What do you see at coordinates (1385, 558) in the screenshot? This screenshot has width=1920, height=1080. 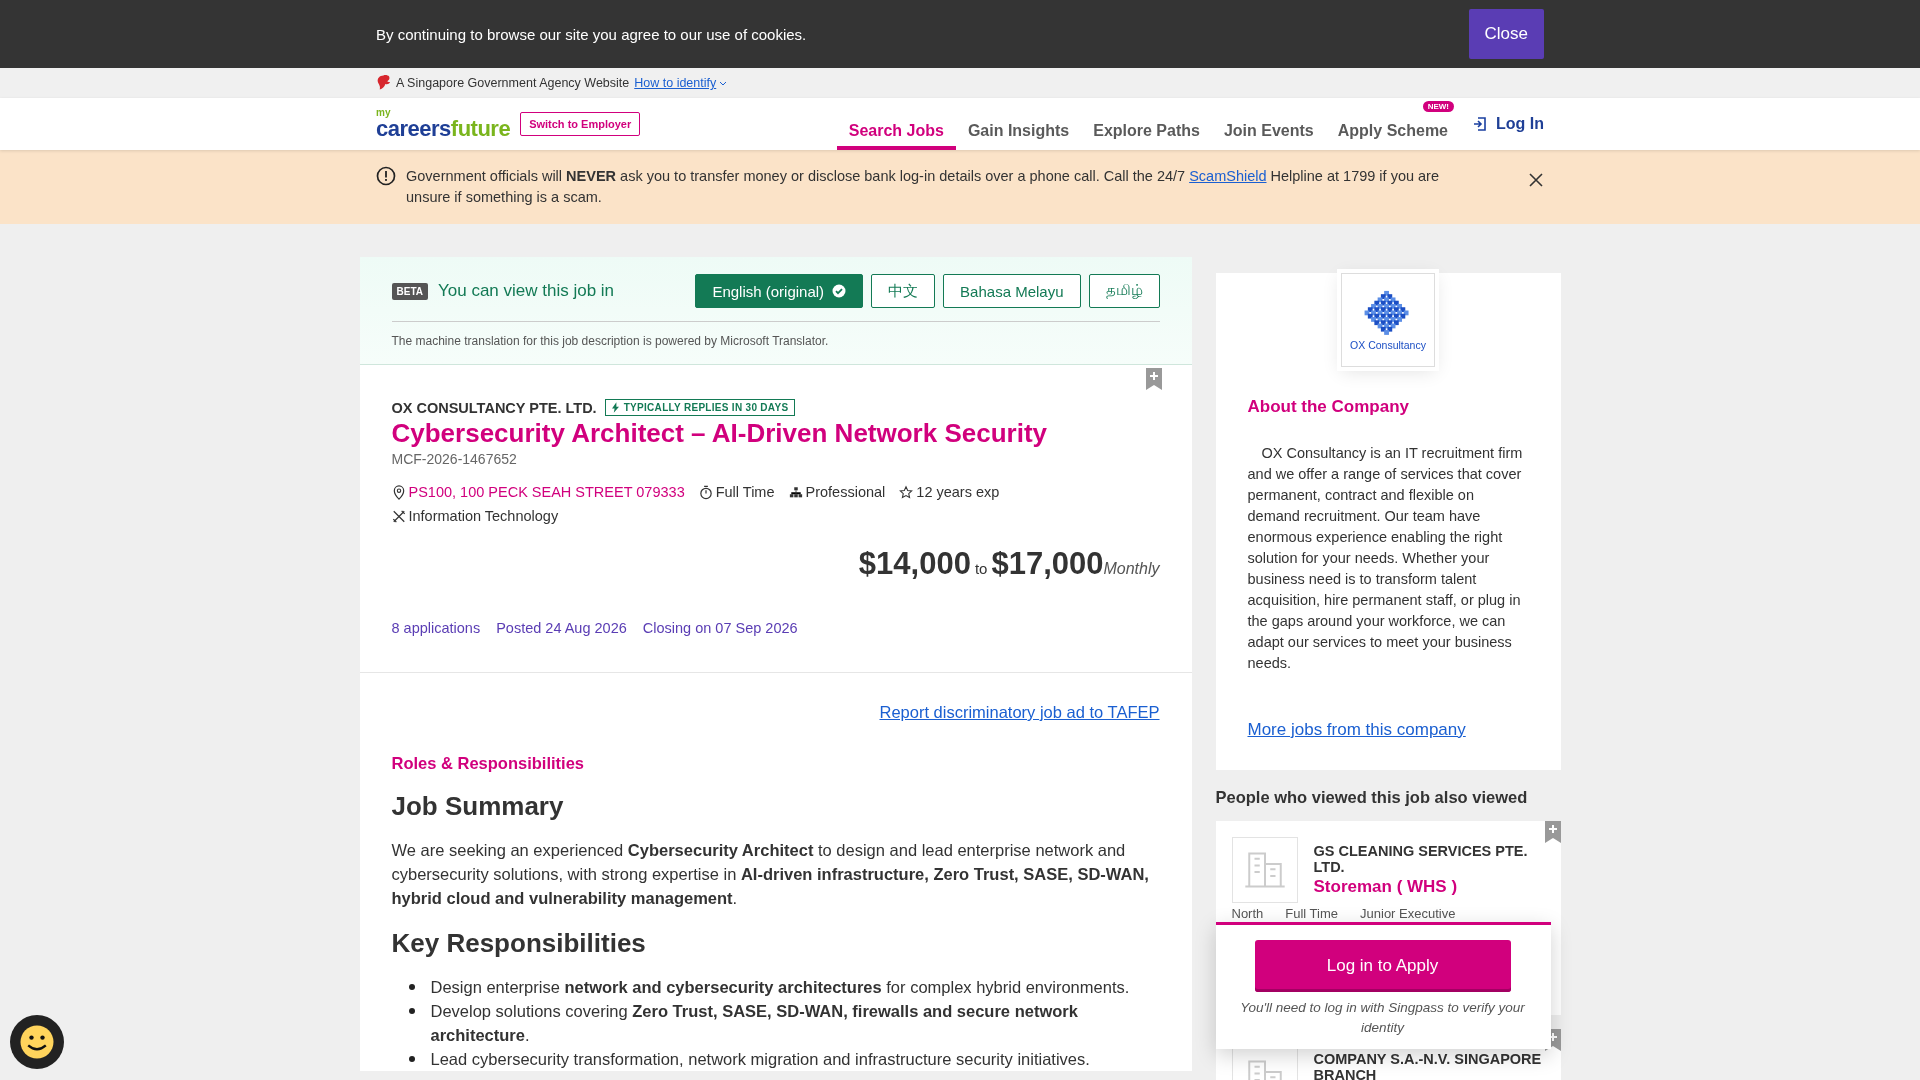 I see `company-description: OX Consultancy is an IT recruitment firm and we offer a range of services that cover permanent, contract and flexible on demand recruitment. Our team have enormous experience enabling the right solution for your needs. Whether your business need is to transform talent acquisition, hire permanent staff, or plug in the gaps around your workforce, we can adapt our services to meet your business needs.` at bounding box center [1385, 558].